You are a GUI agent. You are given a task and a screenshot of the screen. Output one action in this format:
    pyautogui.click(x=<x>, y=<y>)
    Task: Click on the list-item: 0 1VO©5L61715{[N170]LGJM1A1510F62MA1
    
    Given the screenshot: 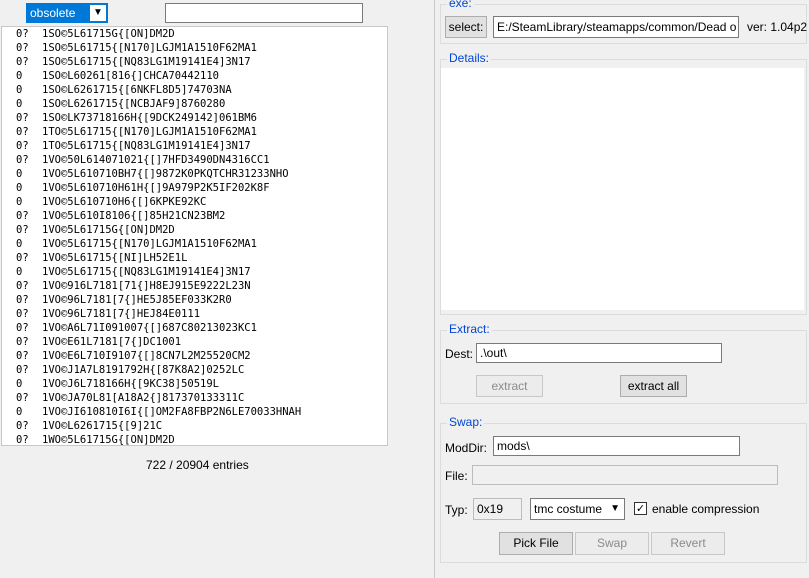 What is the action you would take?
    pyautogui.click(x=194, y=244)
    